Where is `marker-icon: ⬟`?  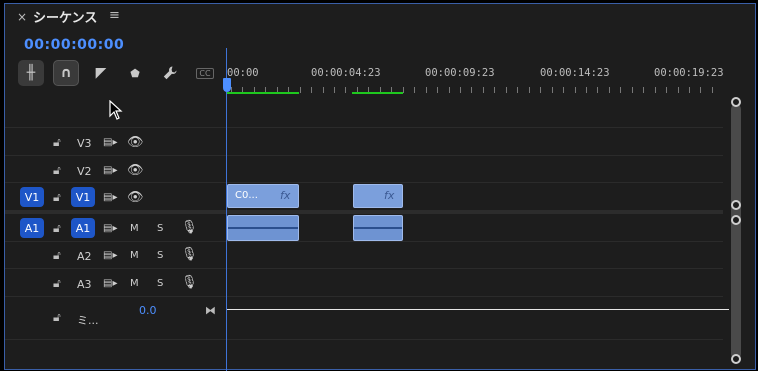 marker-icon: ⬟ is located at coordinates (135, 73).